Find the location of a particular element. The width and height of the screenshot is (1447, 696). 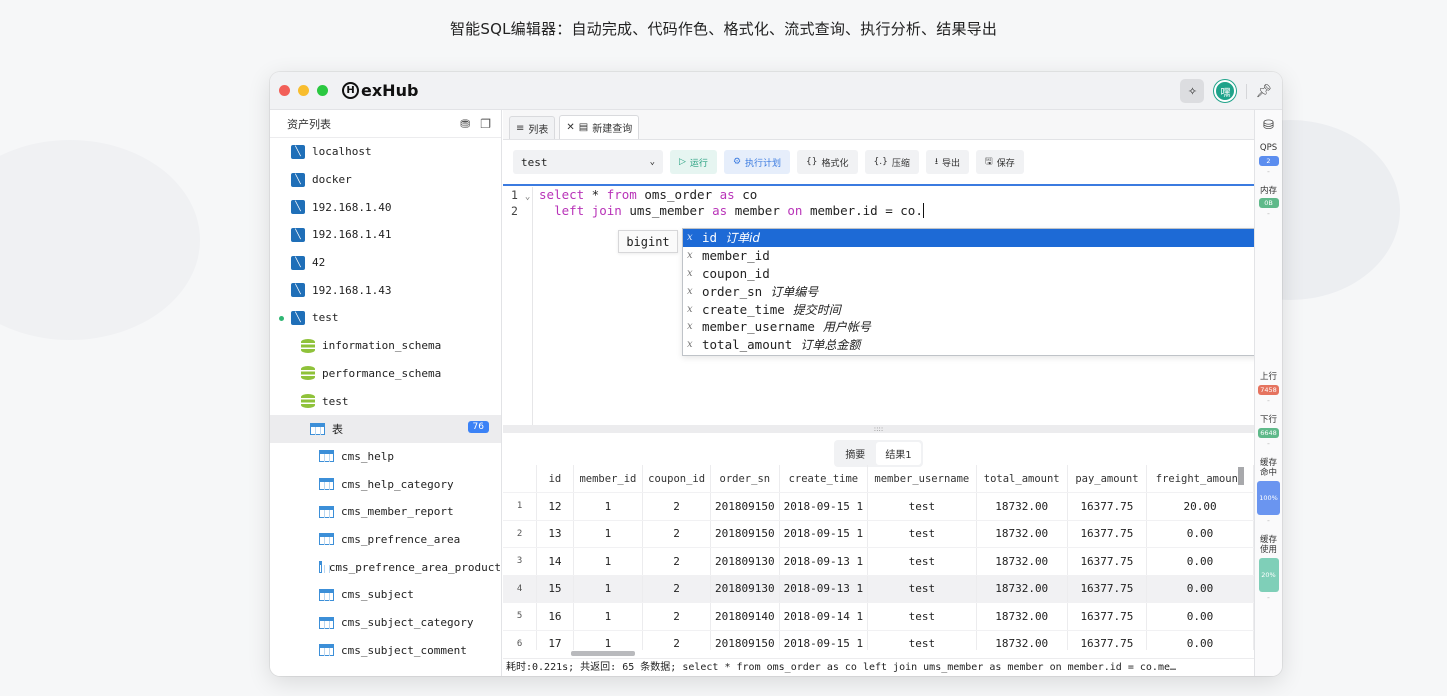

table-item: cms_subject is located at coordinates (385, 595).